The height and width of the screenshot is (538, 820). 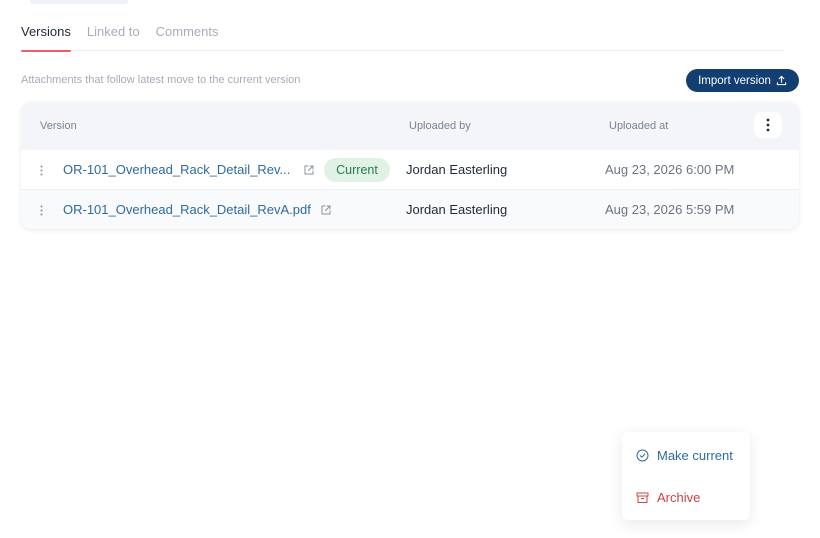 What do you see at coordinates (639, 126) in the screenshot?
I see `header-uploaded-at: Uploaded at` at bounding box center [639, 126].